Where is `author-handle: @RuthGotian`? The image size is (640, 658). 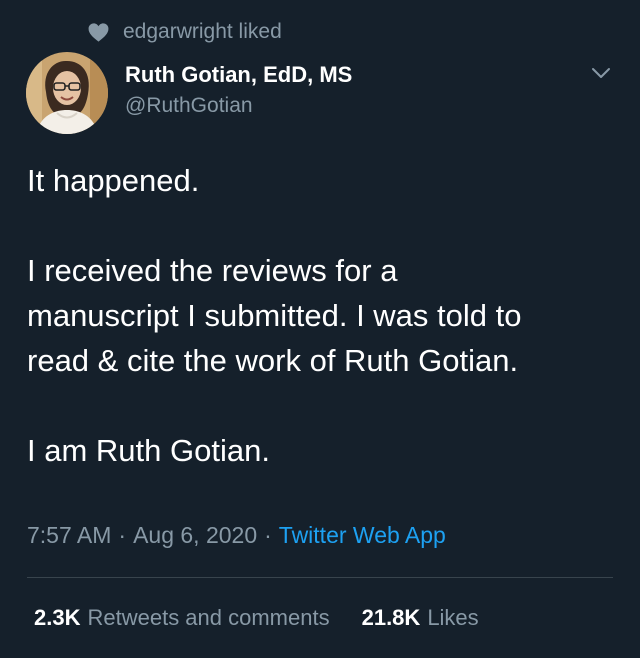
author-handle: @RuthGotian is located at coordinates (238, 106).